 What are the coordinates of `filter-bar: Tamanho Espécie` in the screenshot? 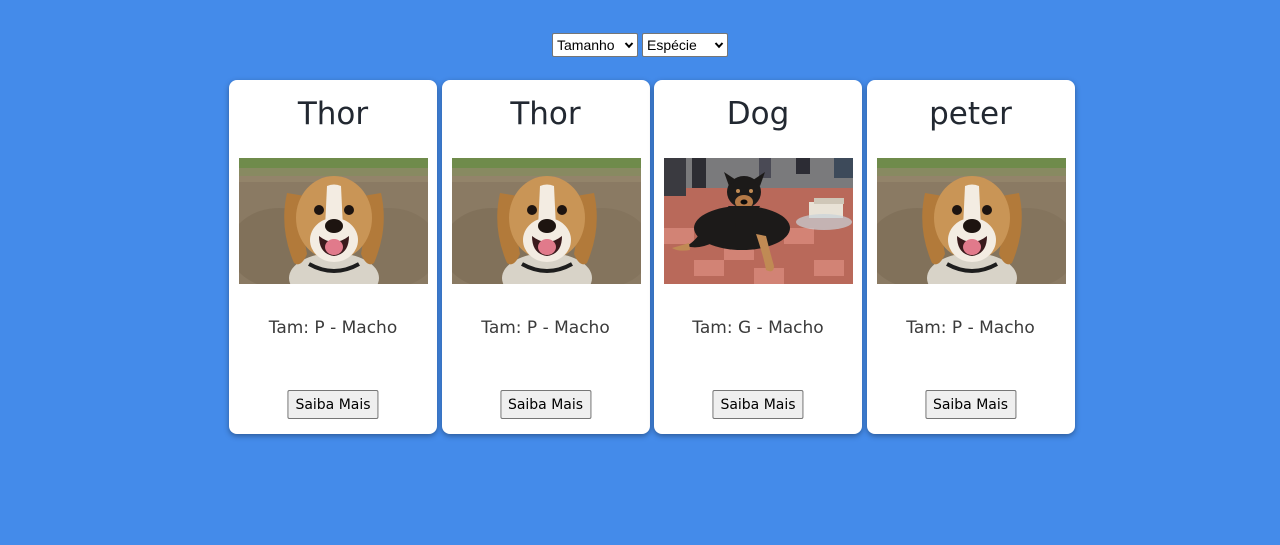 It's located at (640, 45).